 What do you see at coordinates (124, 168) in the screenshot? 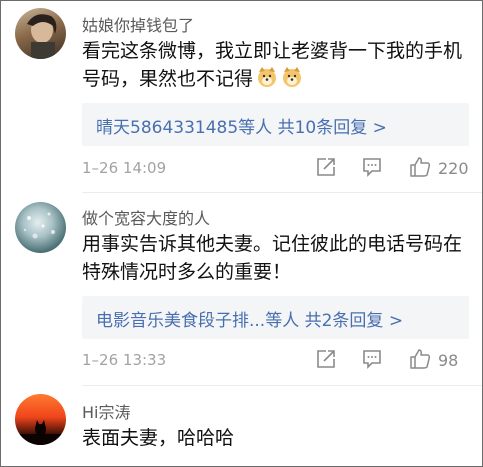
I see `timestamp: 1–26 14:09` at bounding box center [124, 168].